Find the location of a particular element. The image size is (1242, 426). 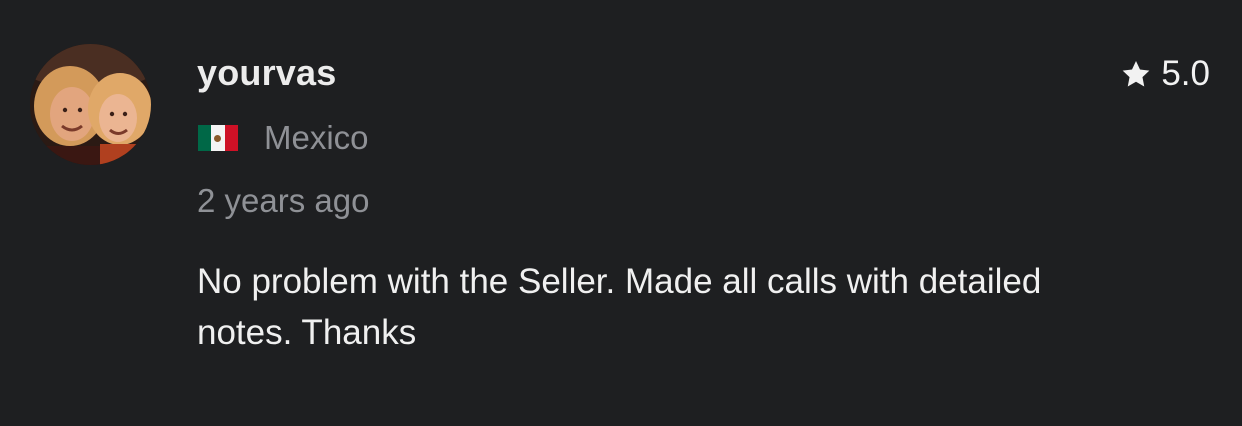

star-icon is located at coordinates (1136, 73).